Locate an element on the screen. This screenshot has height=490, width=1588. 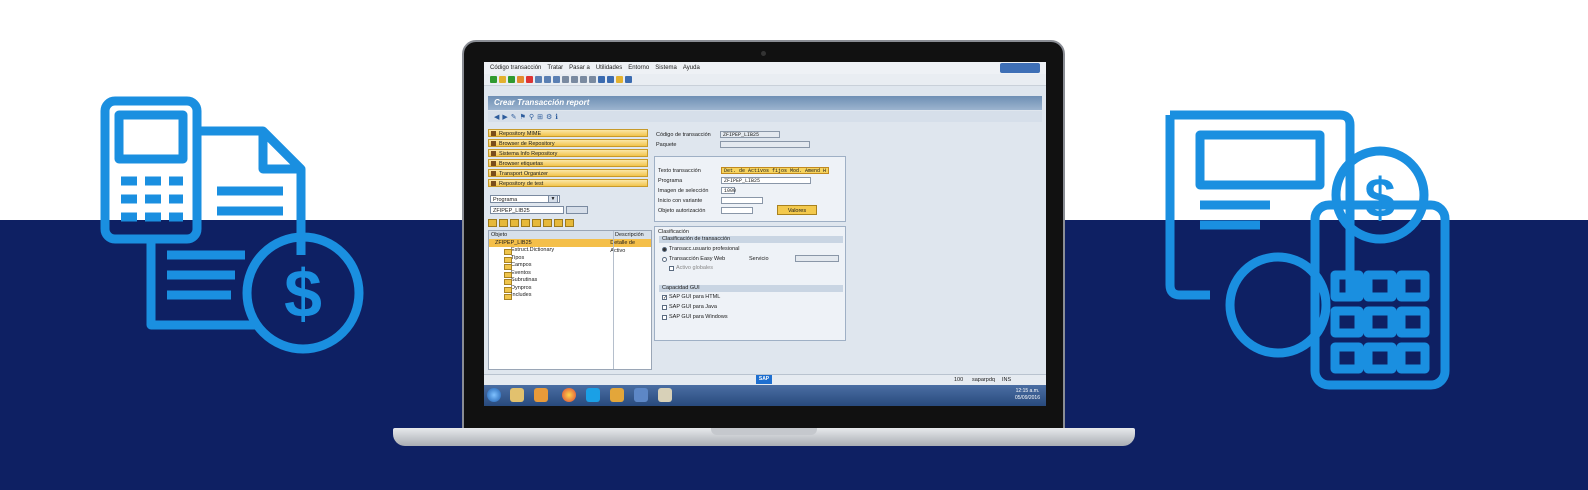
repository-mime-button: Repository MIME is located at coordinates (568, 133).